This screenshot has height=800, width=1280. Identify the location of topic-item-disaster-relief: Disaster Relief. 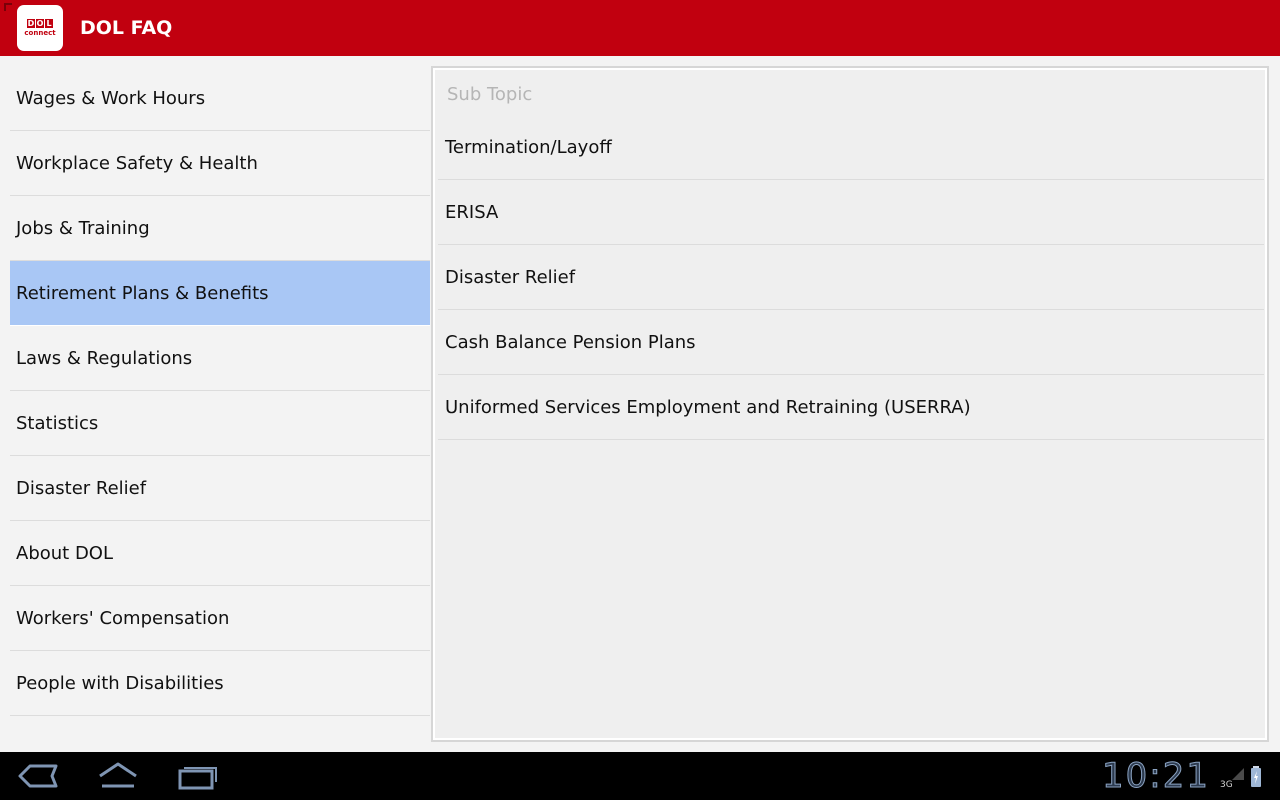
(220, 488).